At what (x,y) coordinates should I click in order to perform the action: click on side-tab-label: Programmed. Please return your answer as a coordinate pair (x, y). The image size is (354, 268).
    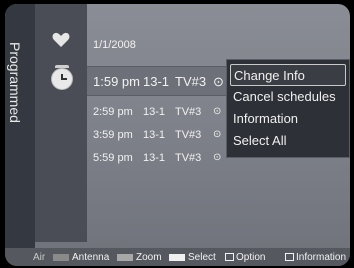
    Looking at the image, I should click on (15, 82).